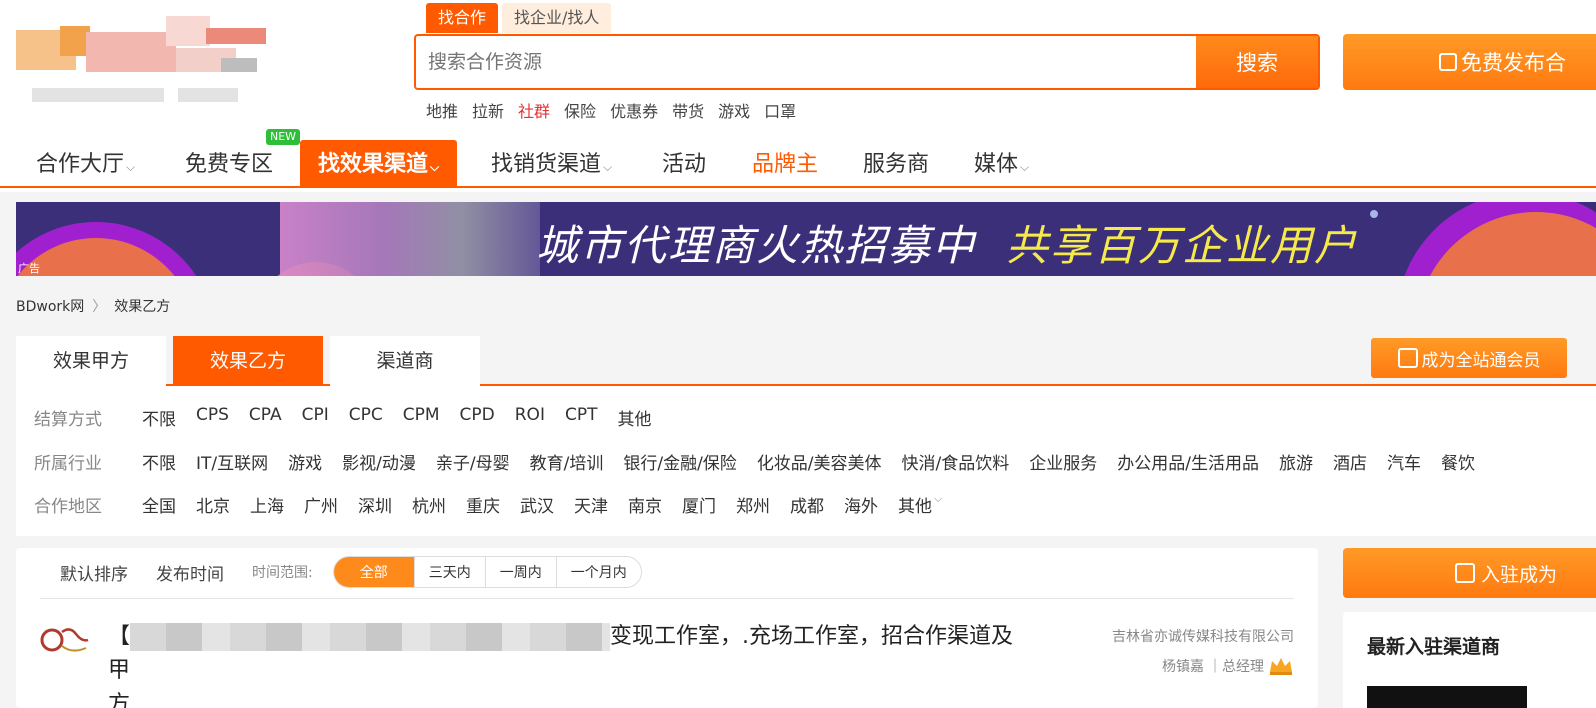  I want to click on filter-option: IT/互联网, so click(232, 461).